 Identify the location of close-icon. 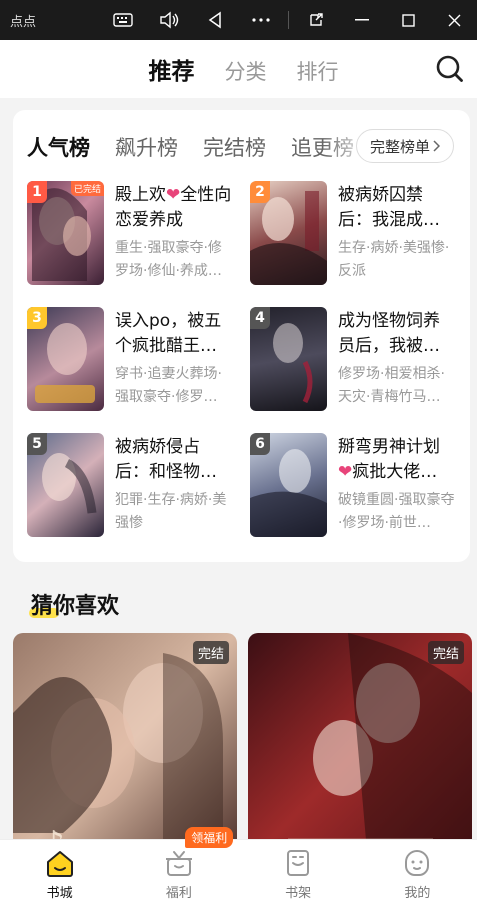
(454, 20).